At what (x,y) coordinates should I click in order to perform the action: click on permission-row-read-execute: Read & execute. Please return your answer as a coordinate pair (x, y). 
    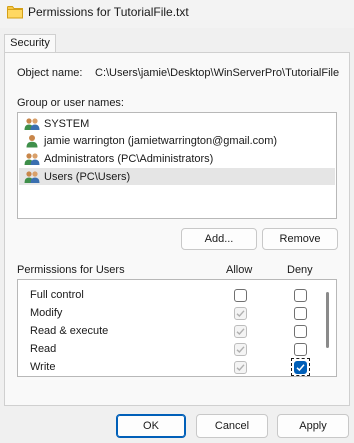
    Looking at the image, I should click on (168, 331).